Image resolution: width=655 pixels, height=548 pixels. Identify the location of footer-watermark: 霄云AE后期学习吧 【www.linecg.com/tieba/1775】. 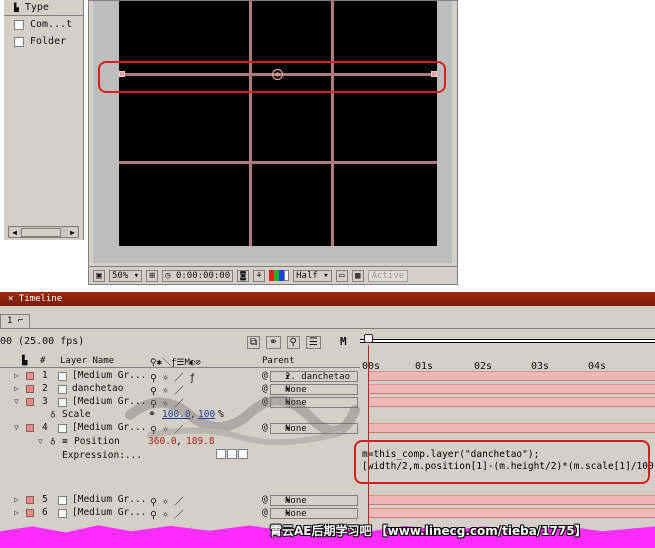
(428, 531).